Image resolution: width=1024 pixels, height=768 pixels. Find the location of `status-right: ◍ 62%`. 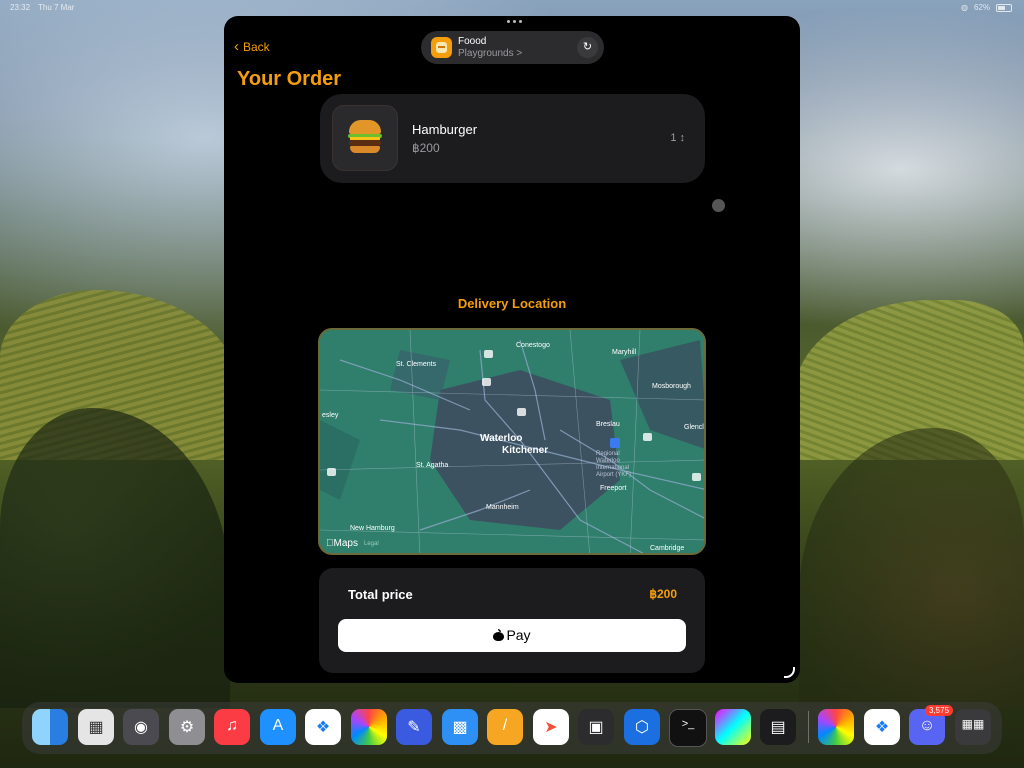

status-right: ◍ 62% is located at coordinates (986, 7).